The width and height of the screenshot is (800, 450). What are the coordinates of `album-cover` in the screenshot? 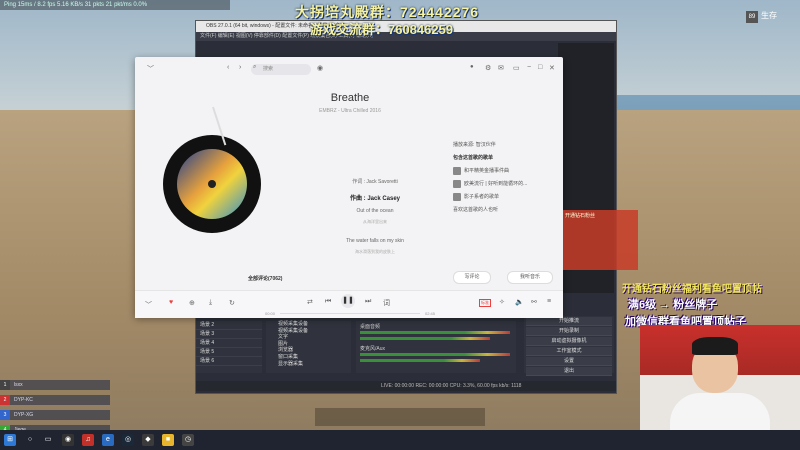 It's located at (212, 184).